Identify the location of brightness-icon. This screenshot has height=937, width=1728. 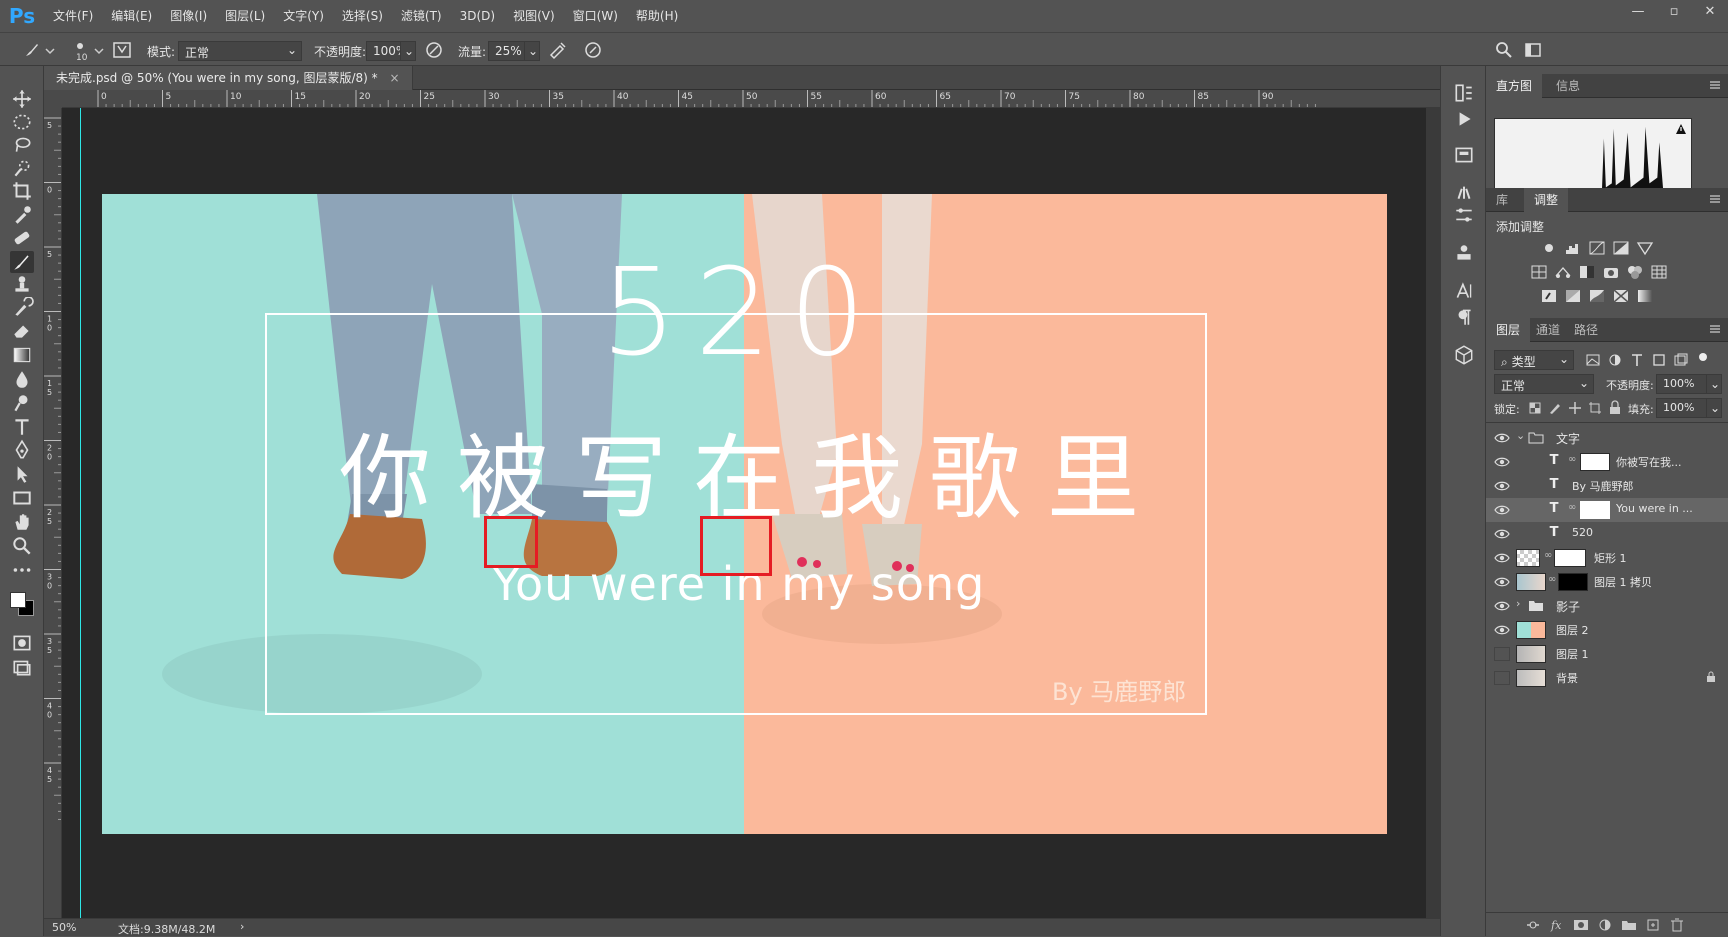
(1549, 248).